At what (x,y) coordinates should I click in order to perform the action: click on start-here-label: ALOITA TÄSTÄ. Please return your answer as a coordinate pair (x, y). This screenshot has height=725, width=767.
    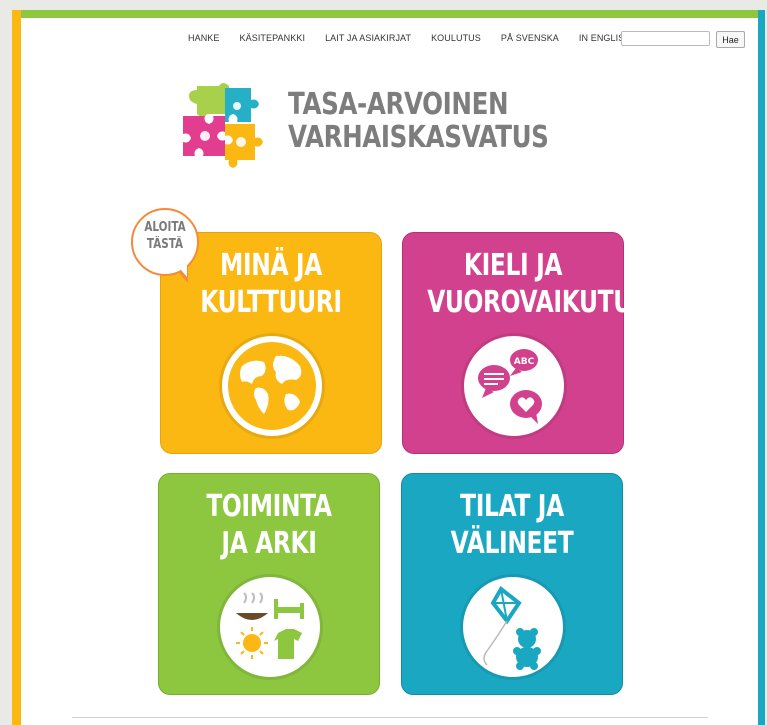
    Looking at the image, I should click on (165, 236).